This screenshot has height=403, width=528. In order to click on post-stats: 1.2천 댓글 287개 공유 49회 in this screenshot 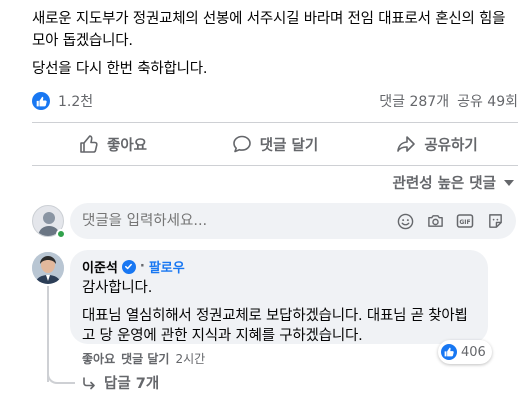, I will do `click(275, 101)`.